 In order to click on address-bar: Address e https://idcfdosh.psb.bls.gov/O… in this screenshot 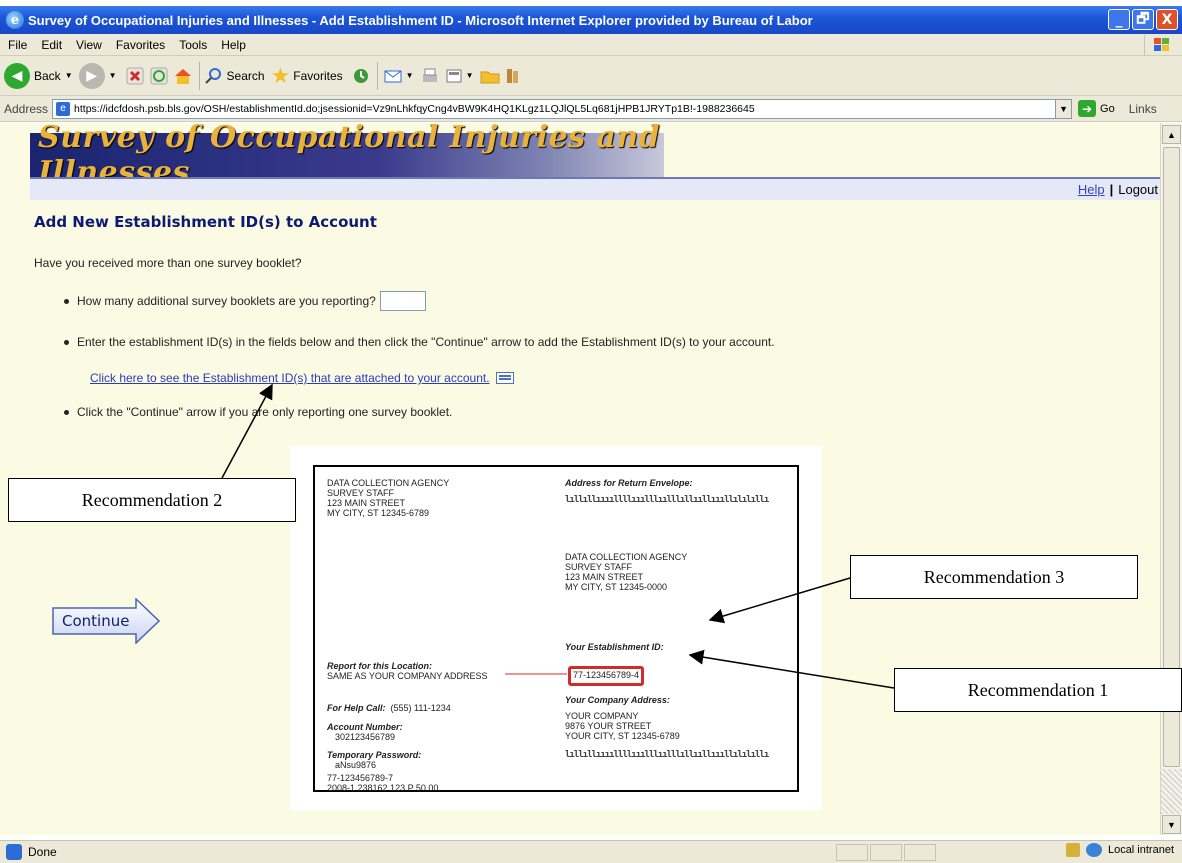, I will do `click(591, 109)`.